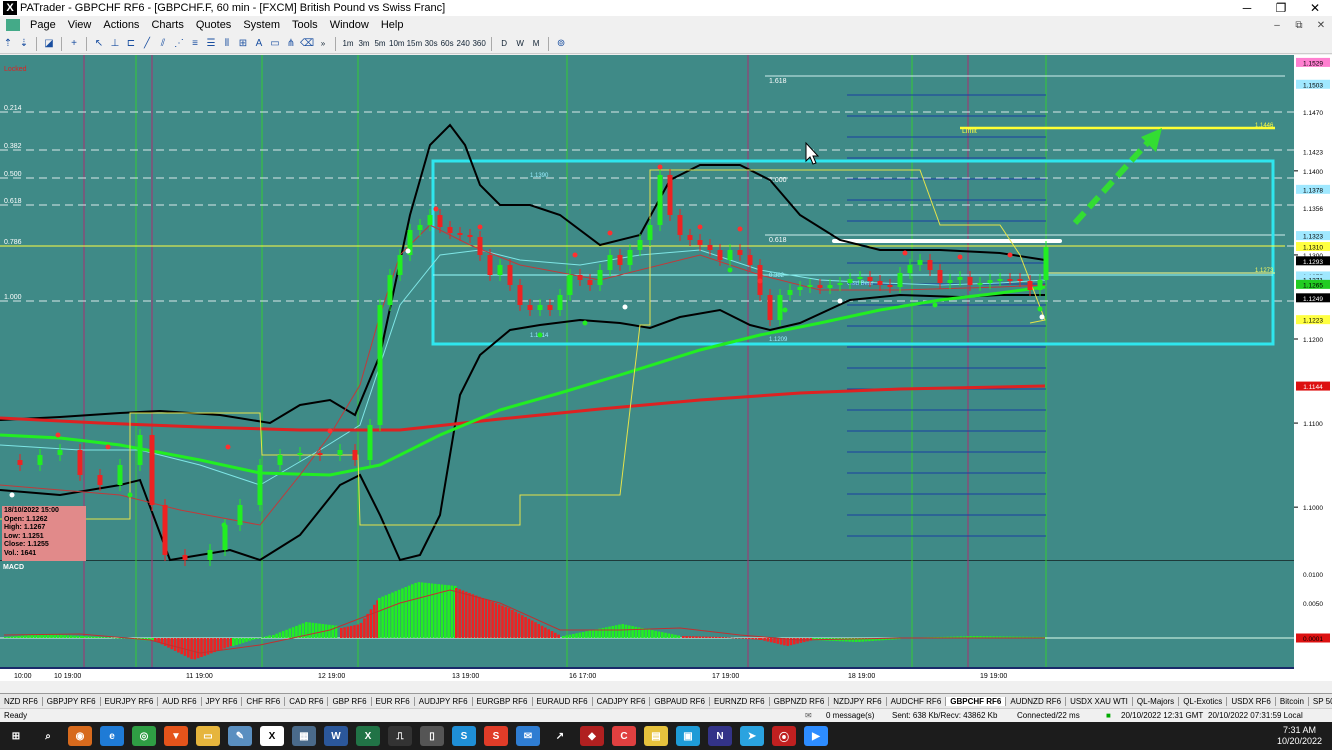 The height and width of the screenshot is (750, 1332). I want to click on fib-fan-tool-icon: ⋰, so click(179, 44).